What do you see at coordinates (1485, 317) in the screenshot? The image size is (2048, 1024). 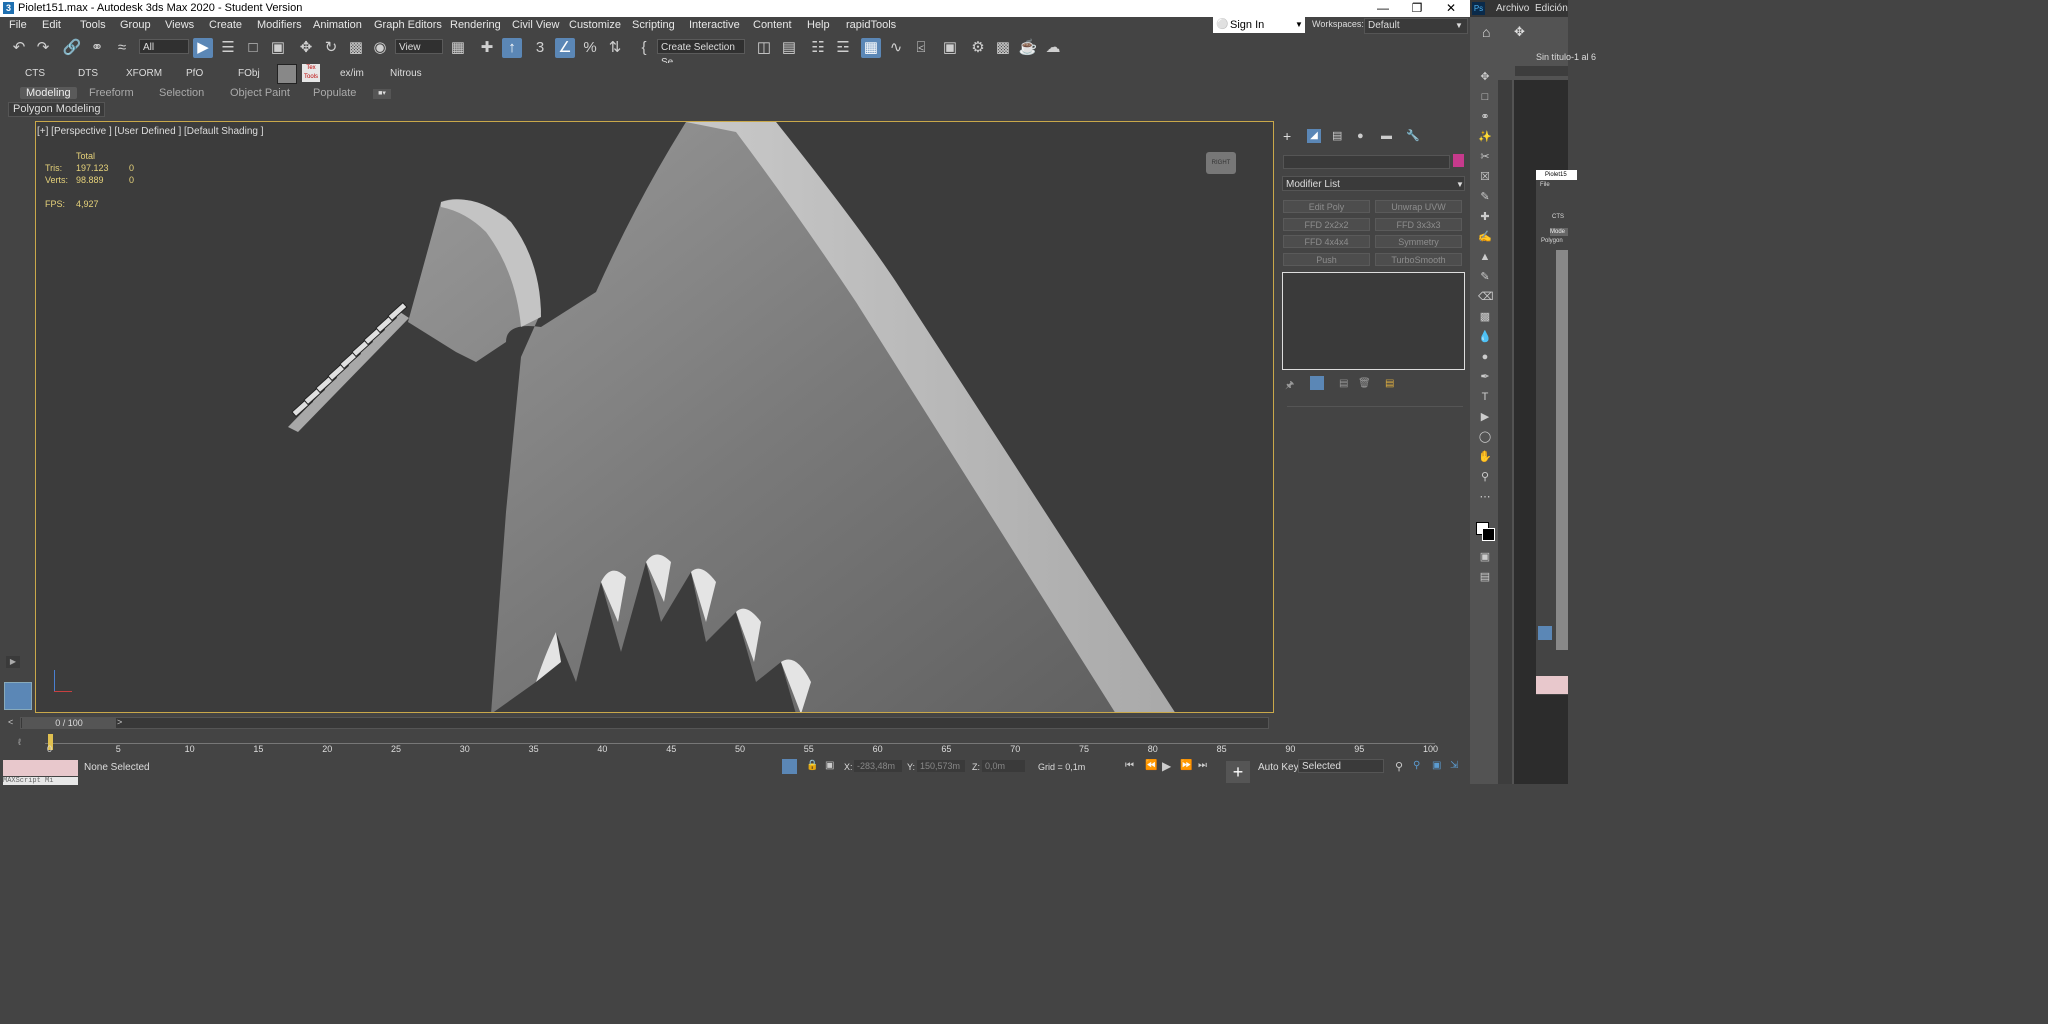 I see `ps-gradient-icon: ▩` at bounding box center [1485, 317].